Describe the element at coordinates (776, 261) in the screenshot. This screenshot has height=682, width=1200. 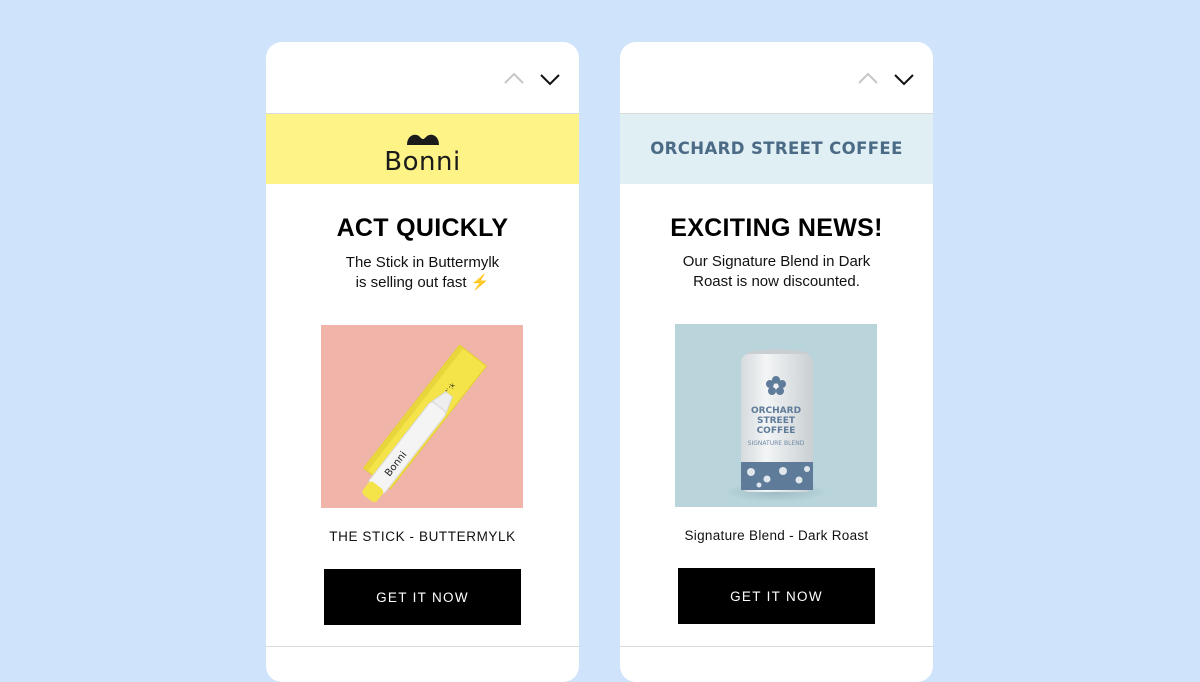
I see `subtext-line-1: Our Signature Blend in Dark` at that location.